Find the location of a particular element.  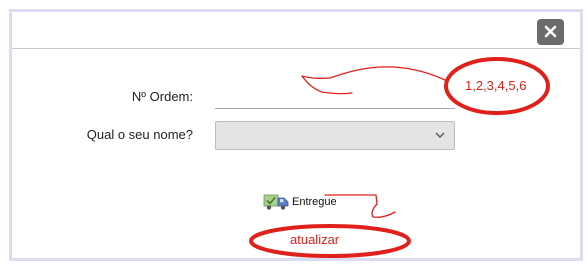

name-label: Qual o seu nome? is located at coordinates (139, 134).